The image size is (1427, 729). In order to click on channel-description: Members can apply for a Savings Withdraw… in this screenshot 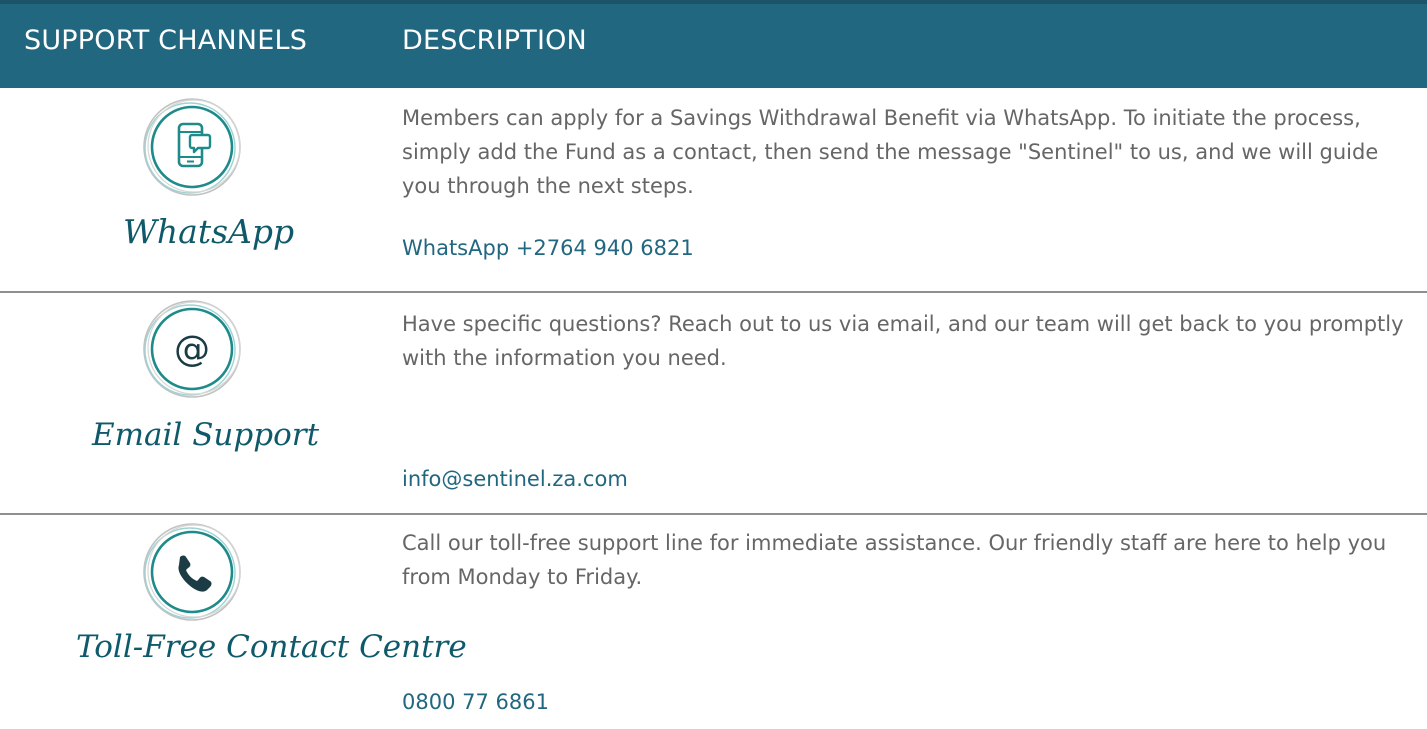, I will do `click(890, 152)`.